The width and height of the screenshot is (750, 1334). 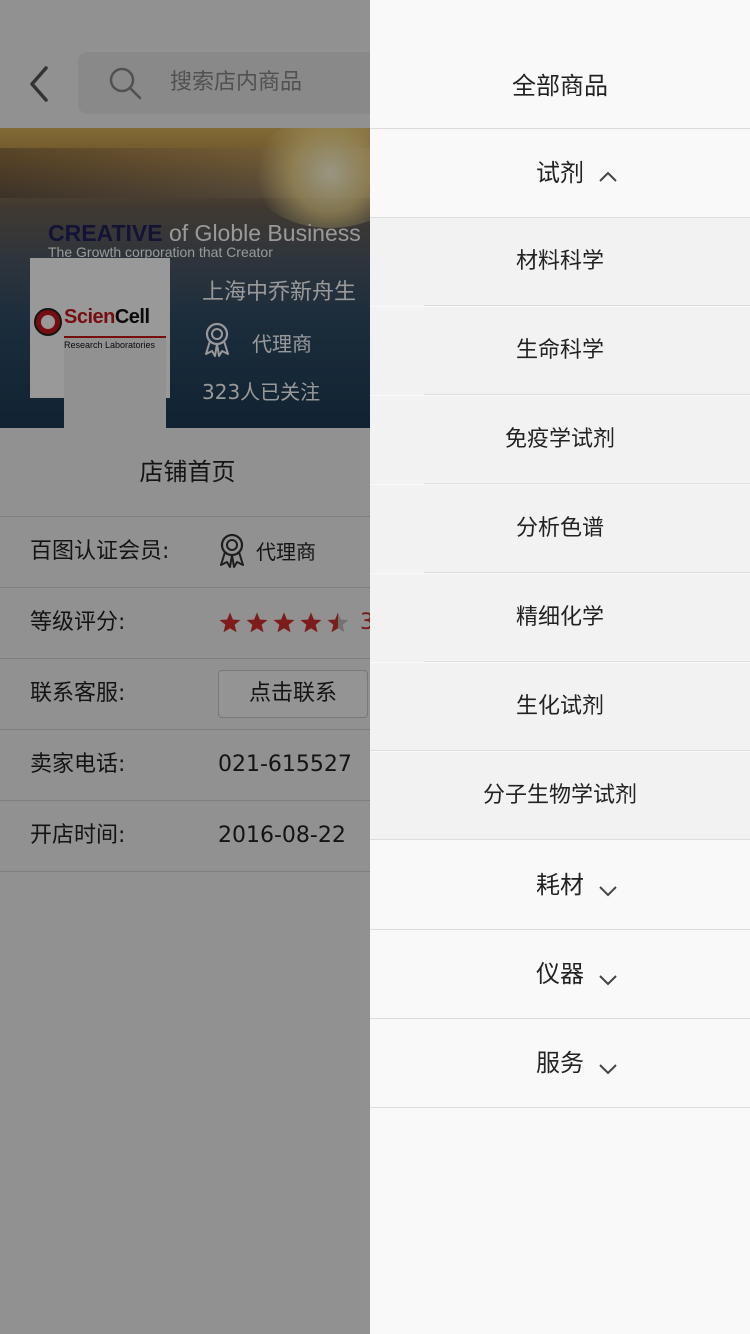 I want to click on category-consumables: 耗材, so click(x=560, y=885).